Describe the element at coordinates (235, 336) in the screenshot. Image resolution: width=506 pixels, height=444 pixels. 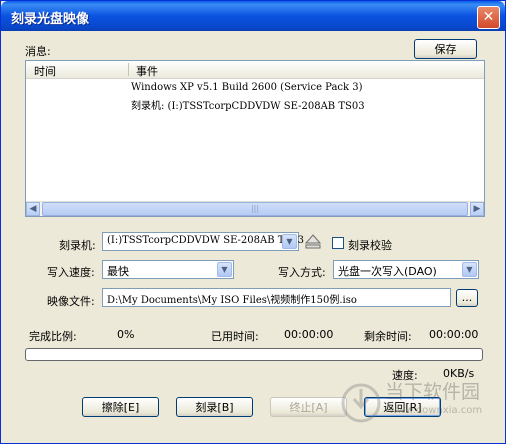
I see `elapsed-label: 已用时间:` at that location.